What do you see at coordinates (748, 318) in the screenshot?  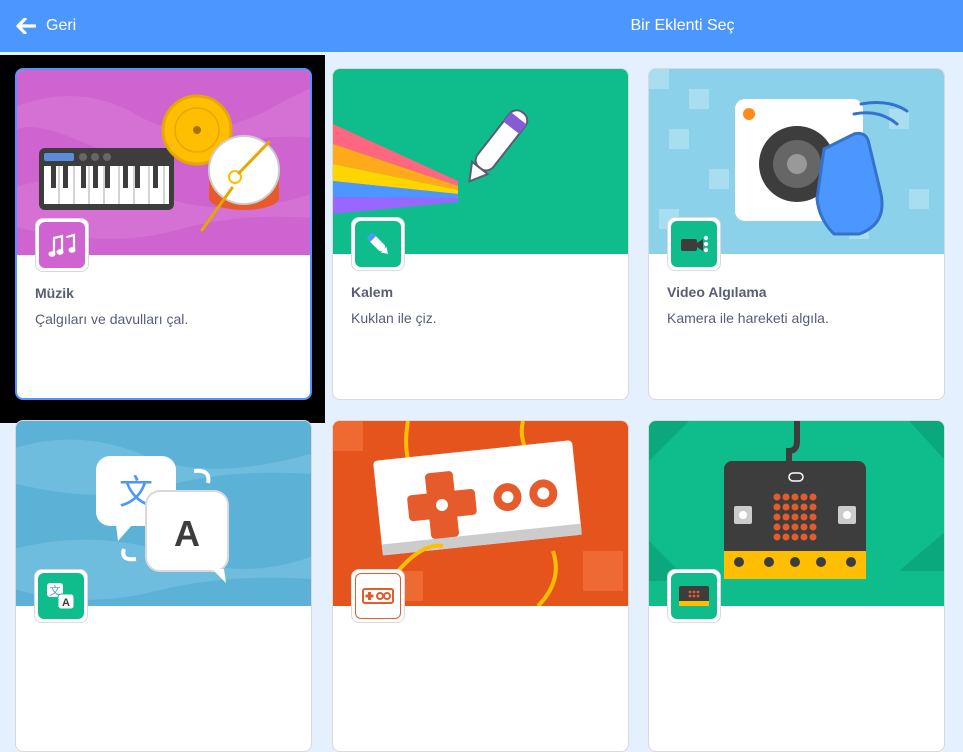 I see `extension-description: Kamera ile hareketi algıla.` at bounding box center [748, 318].